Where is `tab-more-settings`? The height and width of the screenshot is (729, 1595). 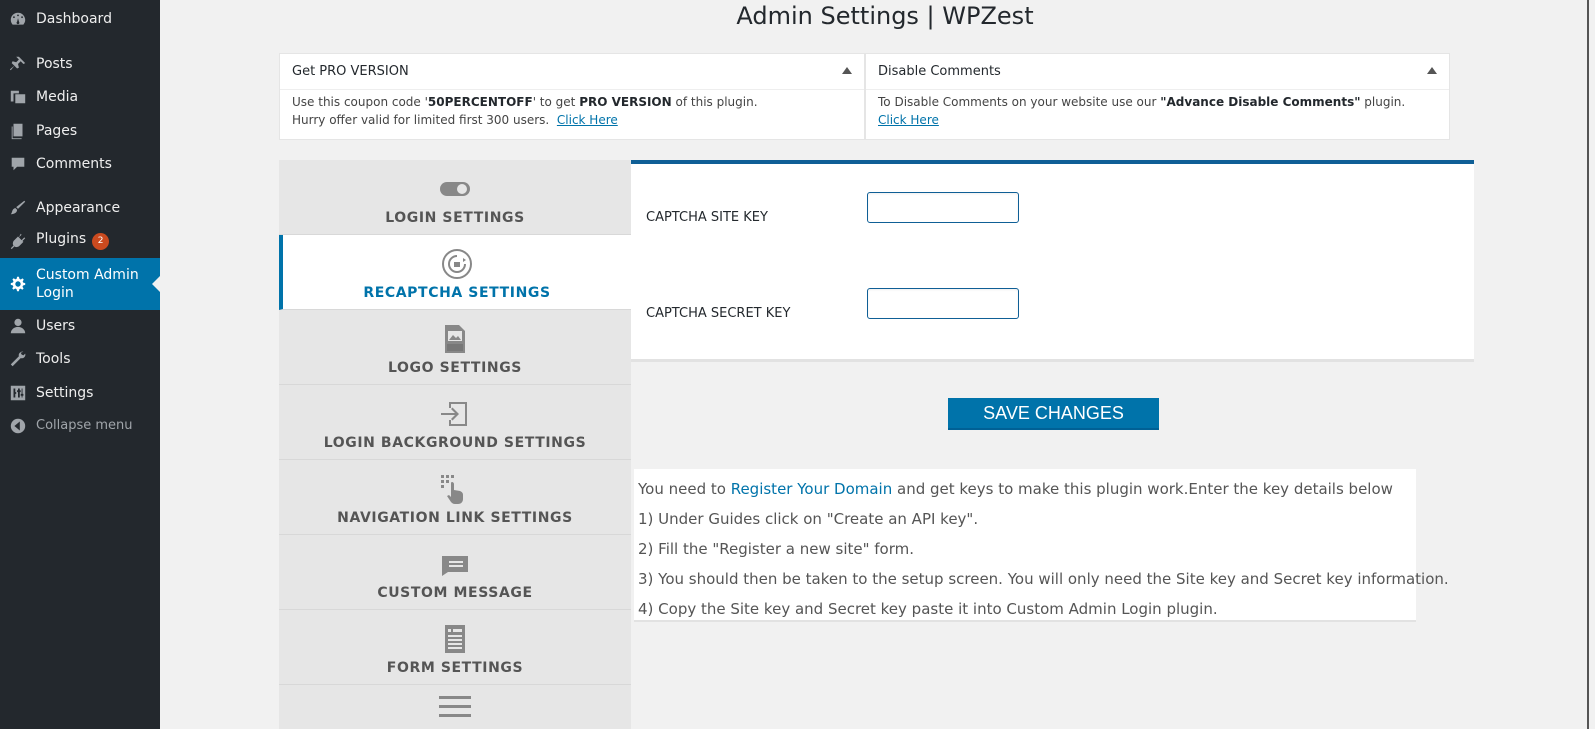
tab-more-settings is located at coordinates (455, 707).